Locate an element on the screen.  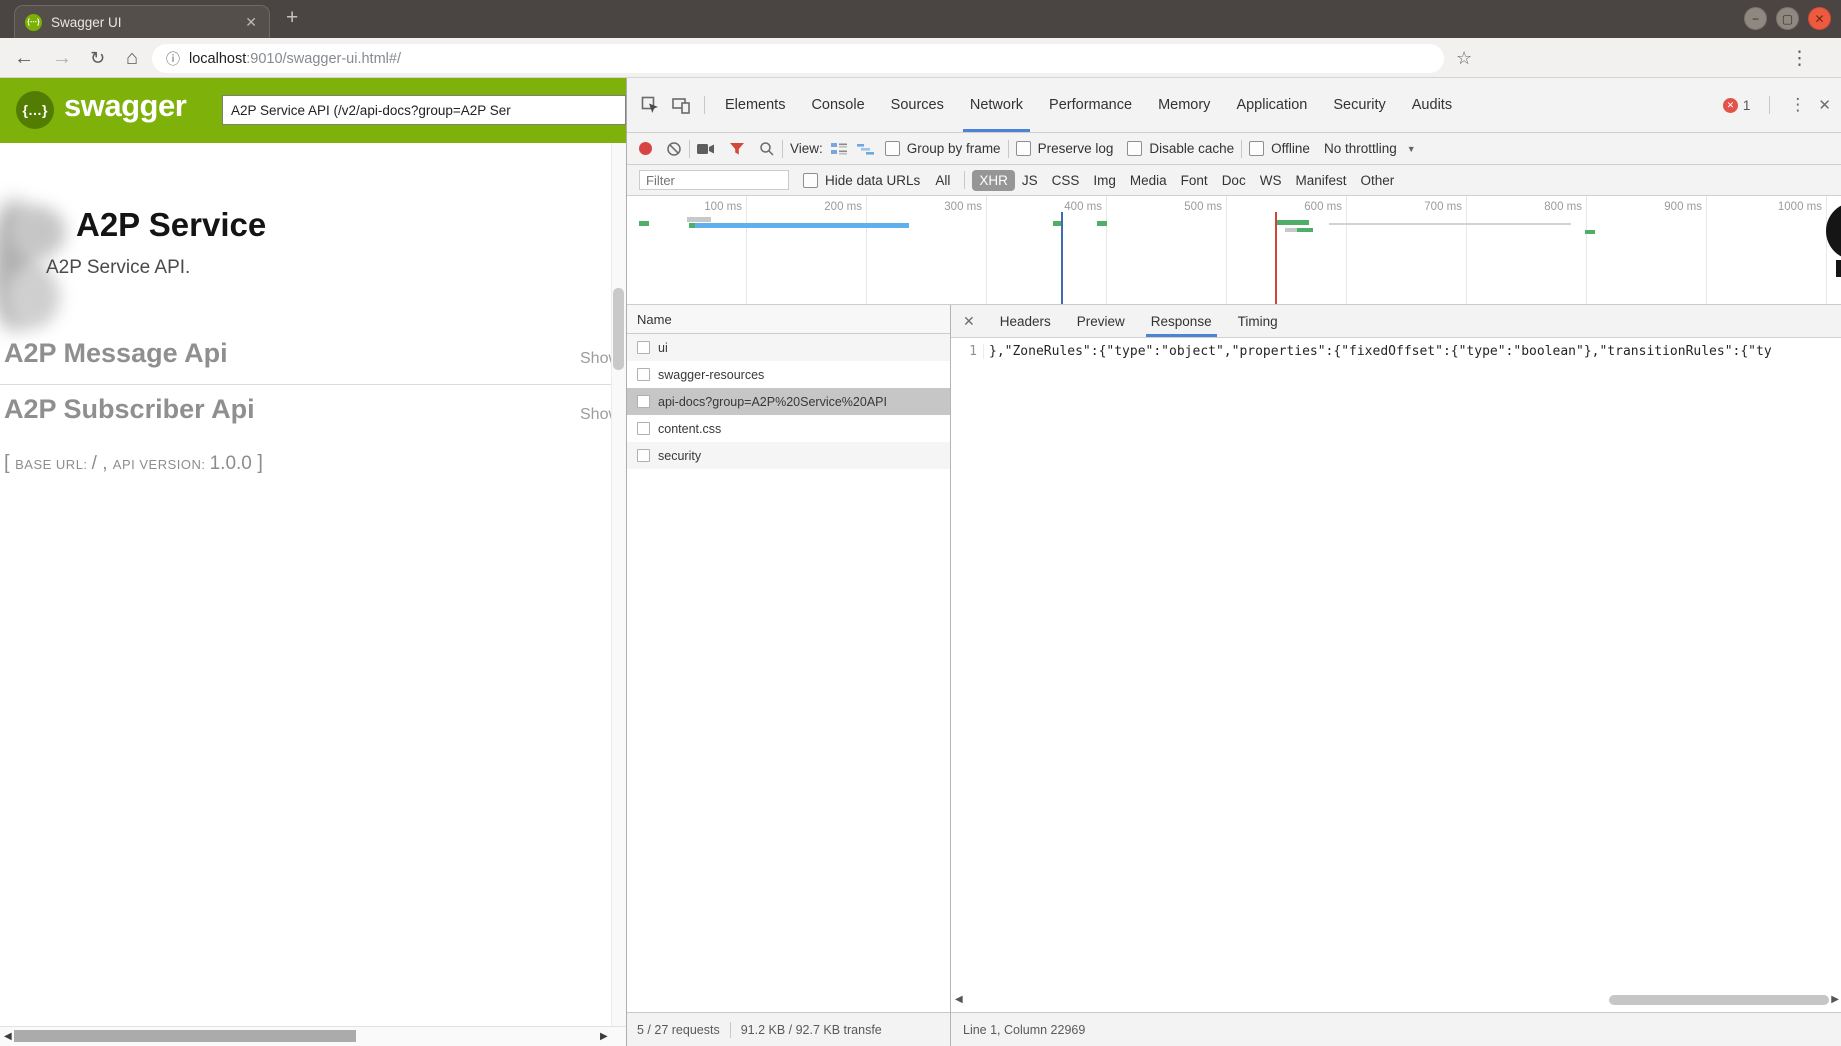
inspect-element-icon is located at coordinates (650, 105).